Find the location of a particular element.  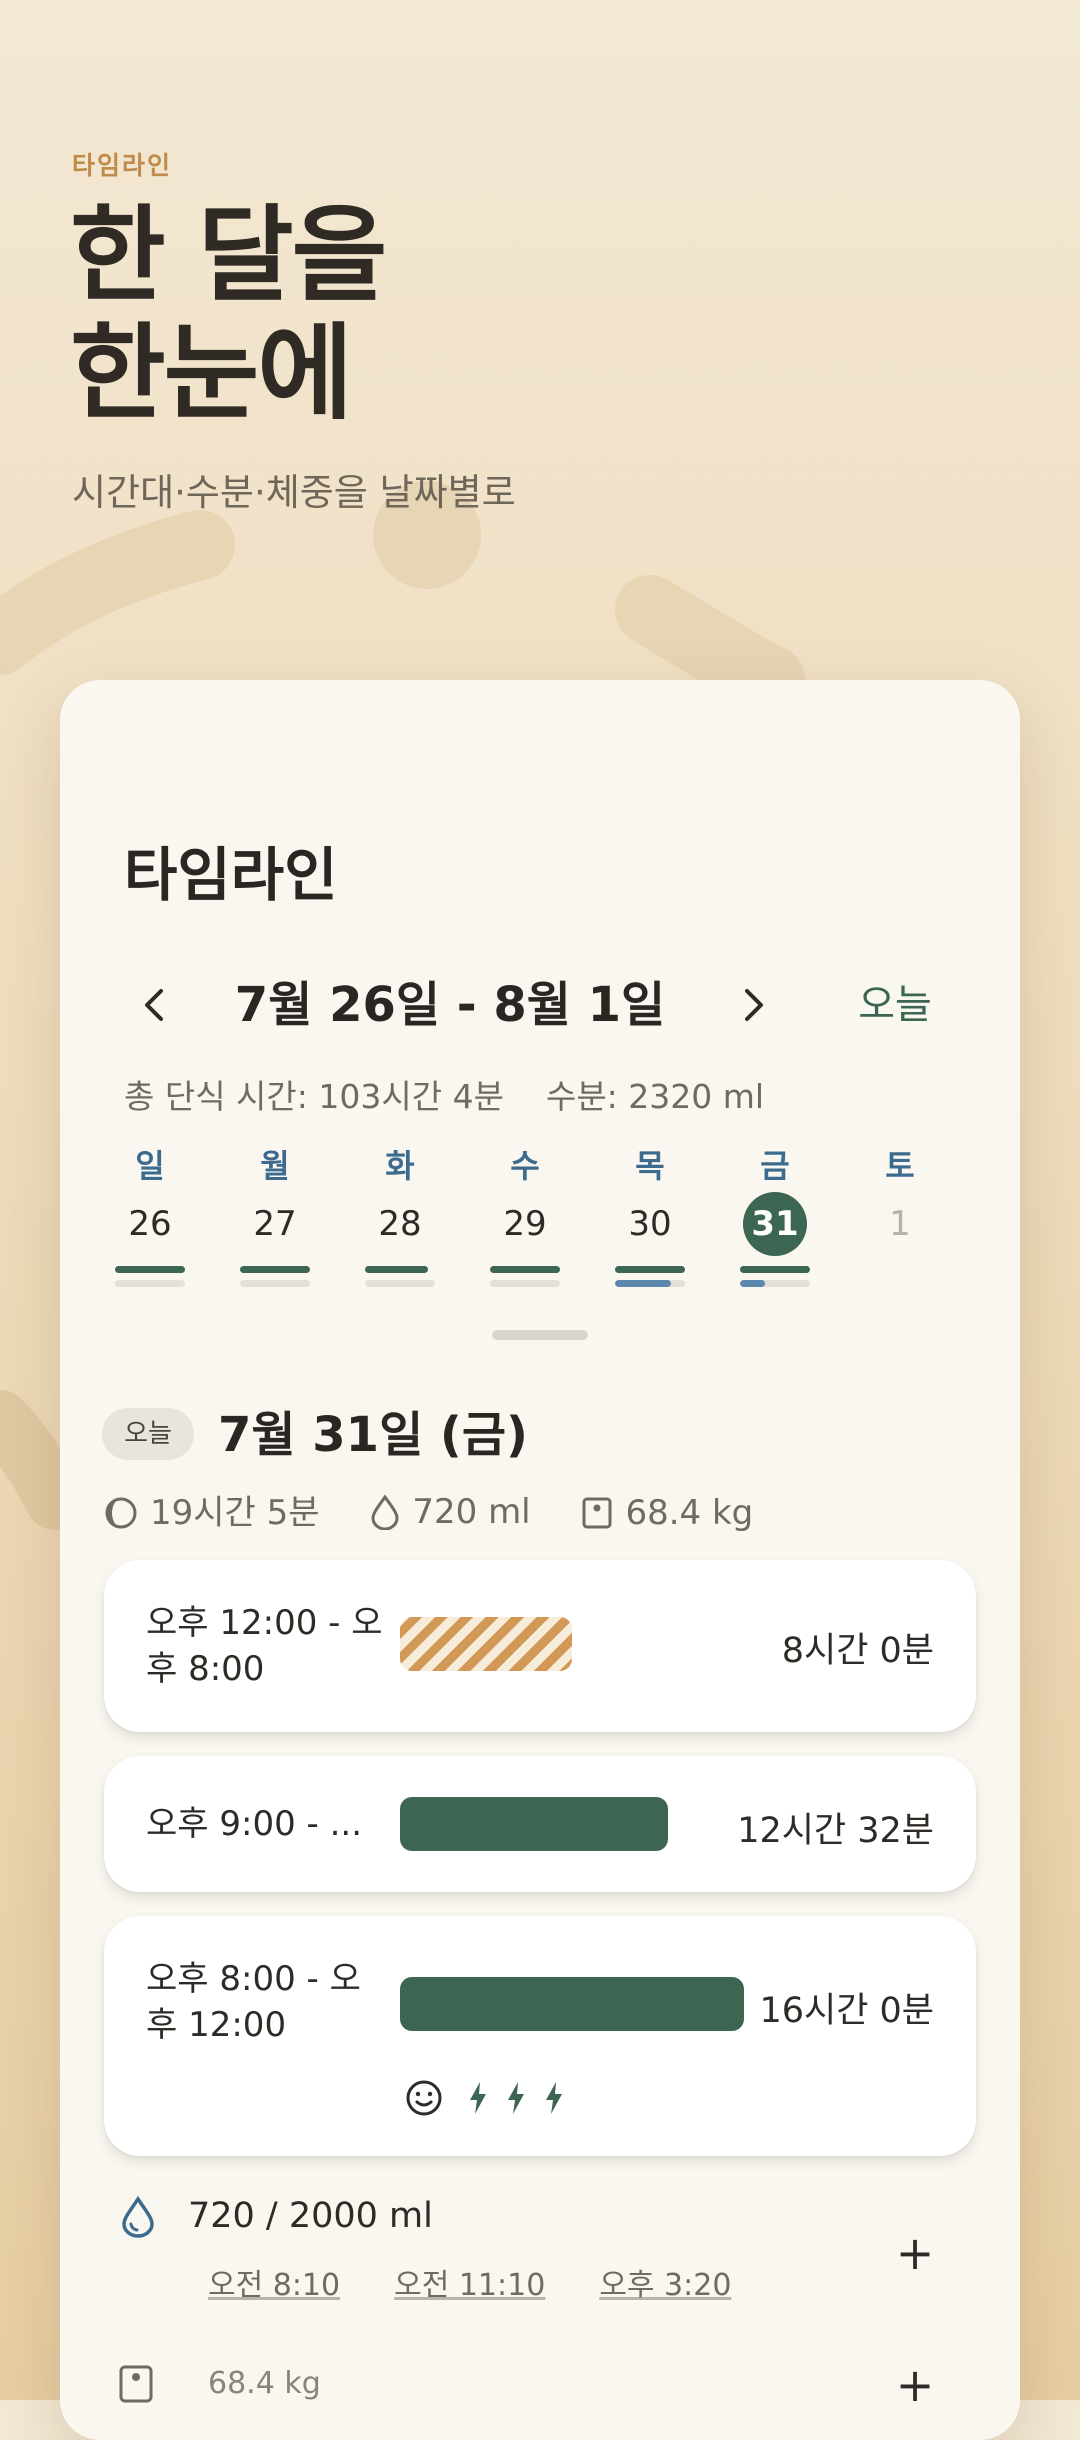

day-of-week: 월 is located at coordinates (275, 1166).